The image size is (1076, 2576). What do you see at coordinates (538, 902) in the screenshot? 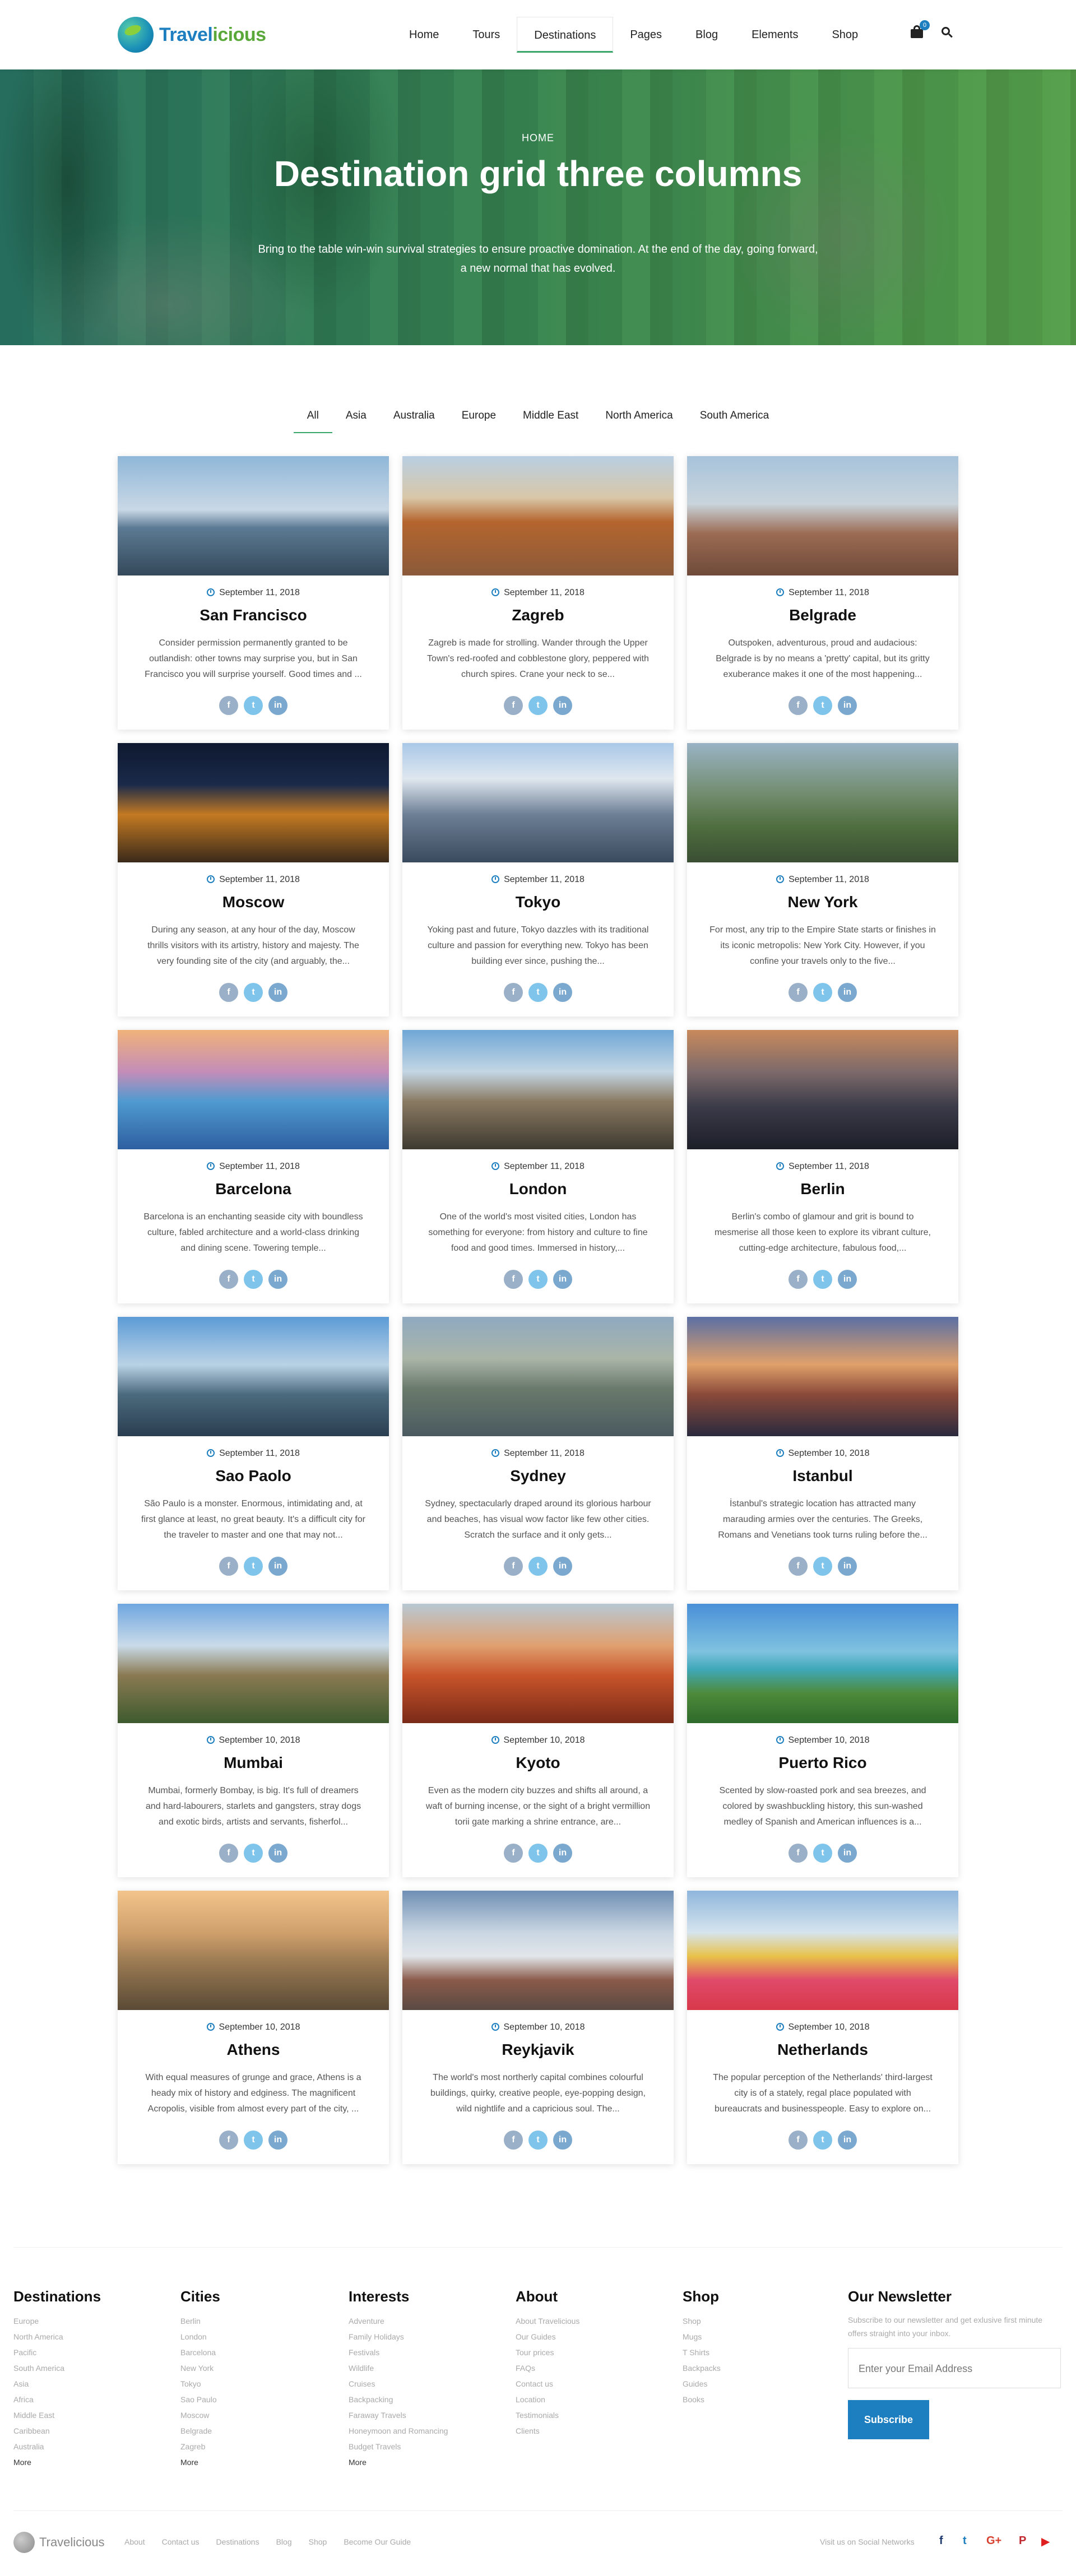
I see `card-title: Tokyo` at bounding box center [538, 902].